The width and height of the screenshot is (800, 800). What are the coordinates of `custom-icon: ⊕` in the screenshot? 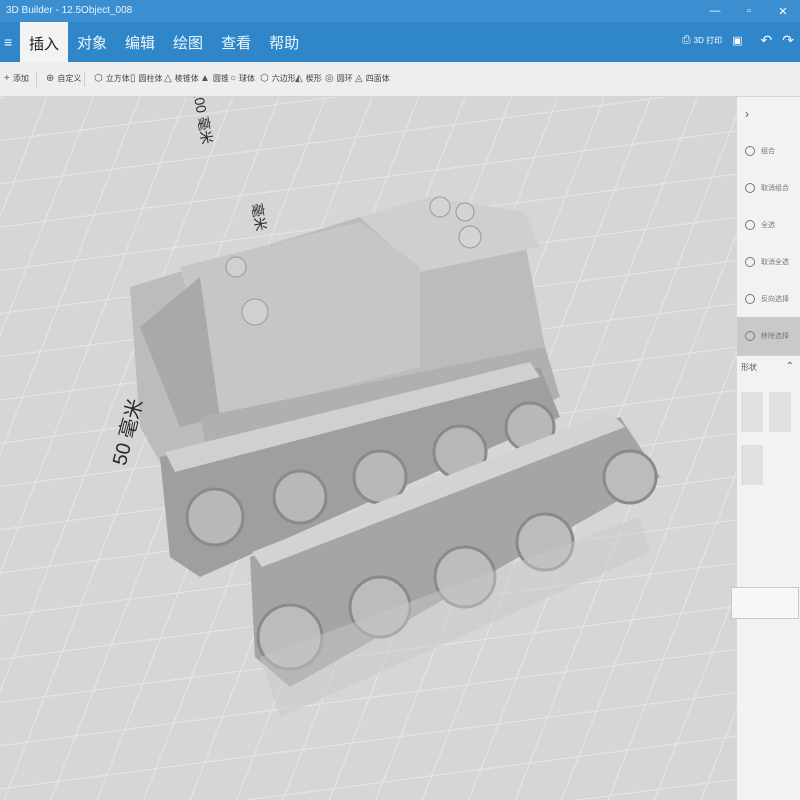 It's located at (50, 78).